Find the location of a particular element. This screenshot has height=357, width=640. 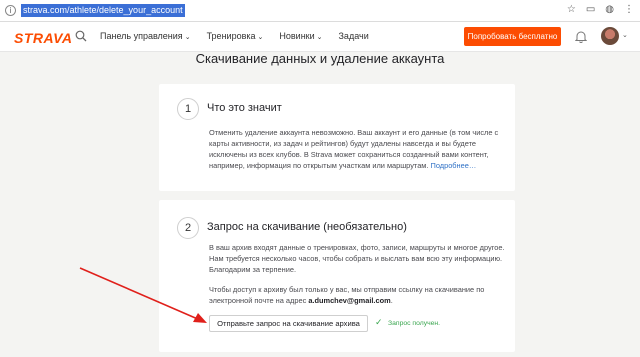

try-free-button: Попробовать бесплатно is located at coordinates (512, 36).